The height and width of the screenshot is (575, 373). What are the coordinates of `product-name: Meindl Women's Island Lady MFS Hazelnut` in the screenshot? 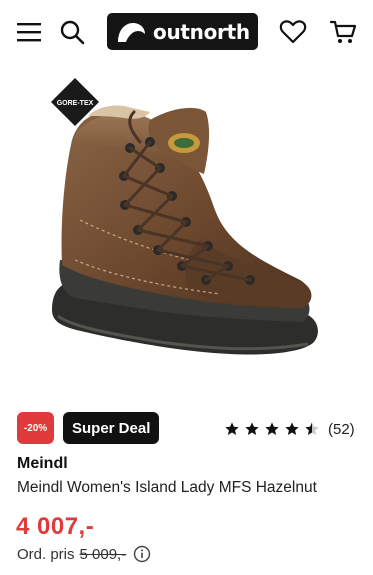 It's located at (167, 488).